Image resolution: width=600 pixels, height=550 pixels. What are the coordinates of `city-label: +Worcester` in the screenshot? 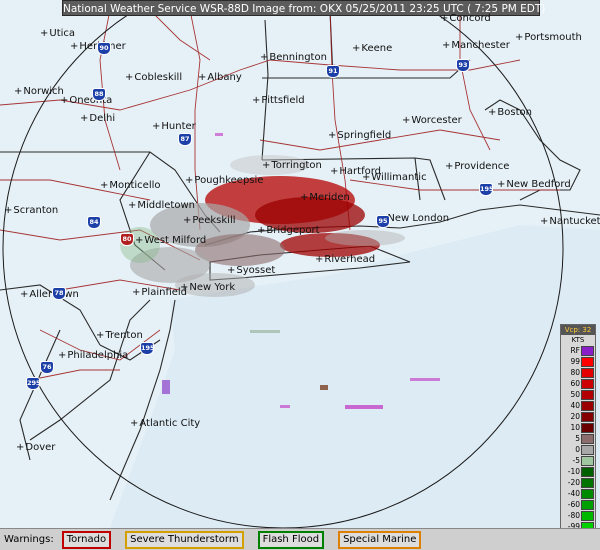 It's located at (432, 120).